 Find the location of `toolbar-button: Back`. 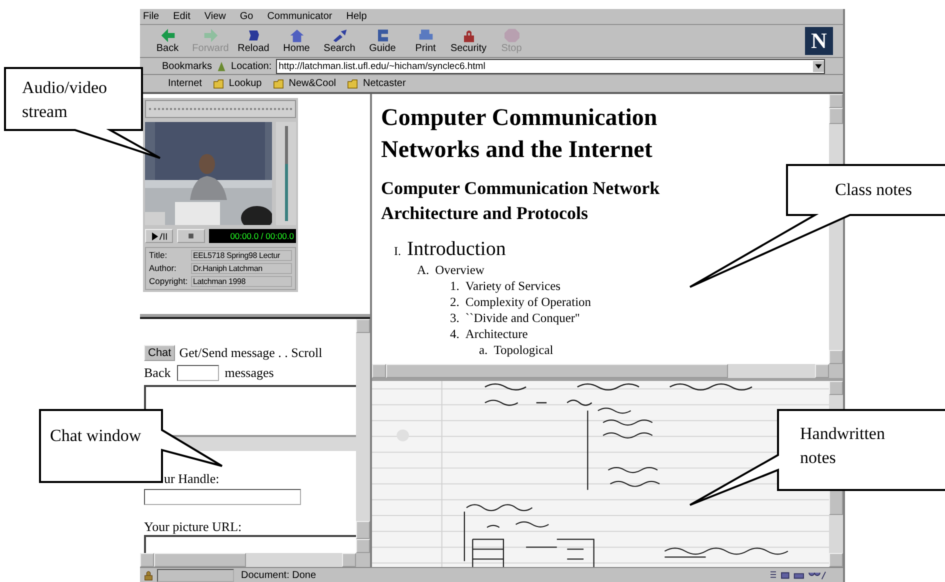

toolbar-button: Back is located at coordinates (167, 41).